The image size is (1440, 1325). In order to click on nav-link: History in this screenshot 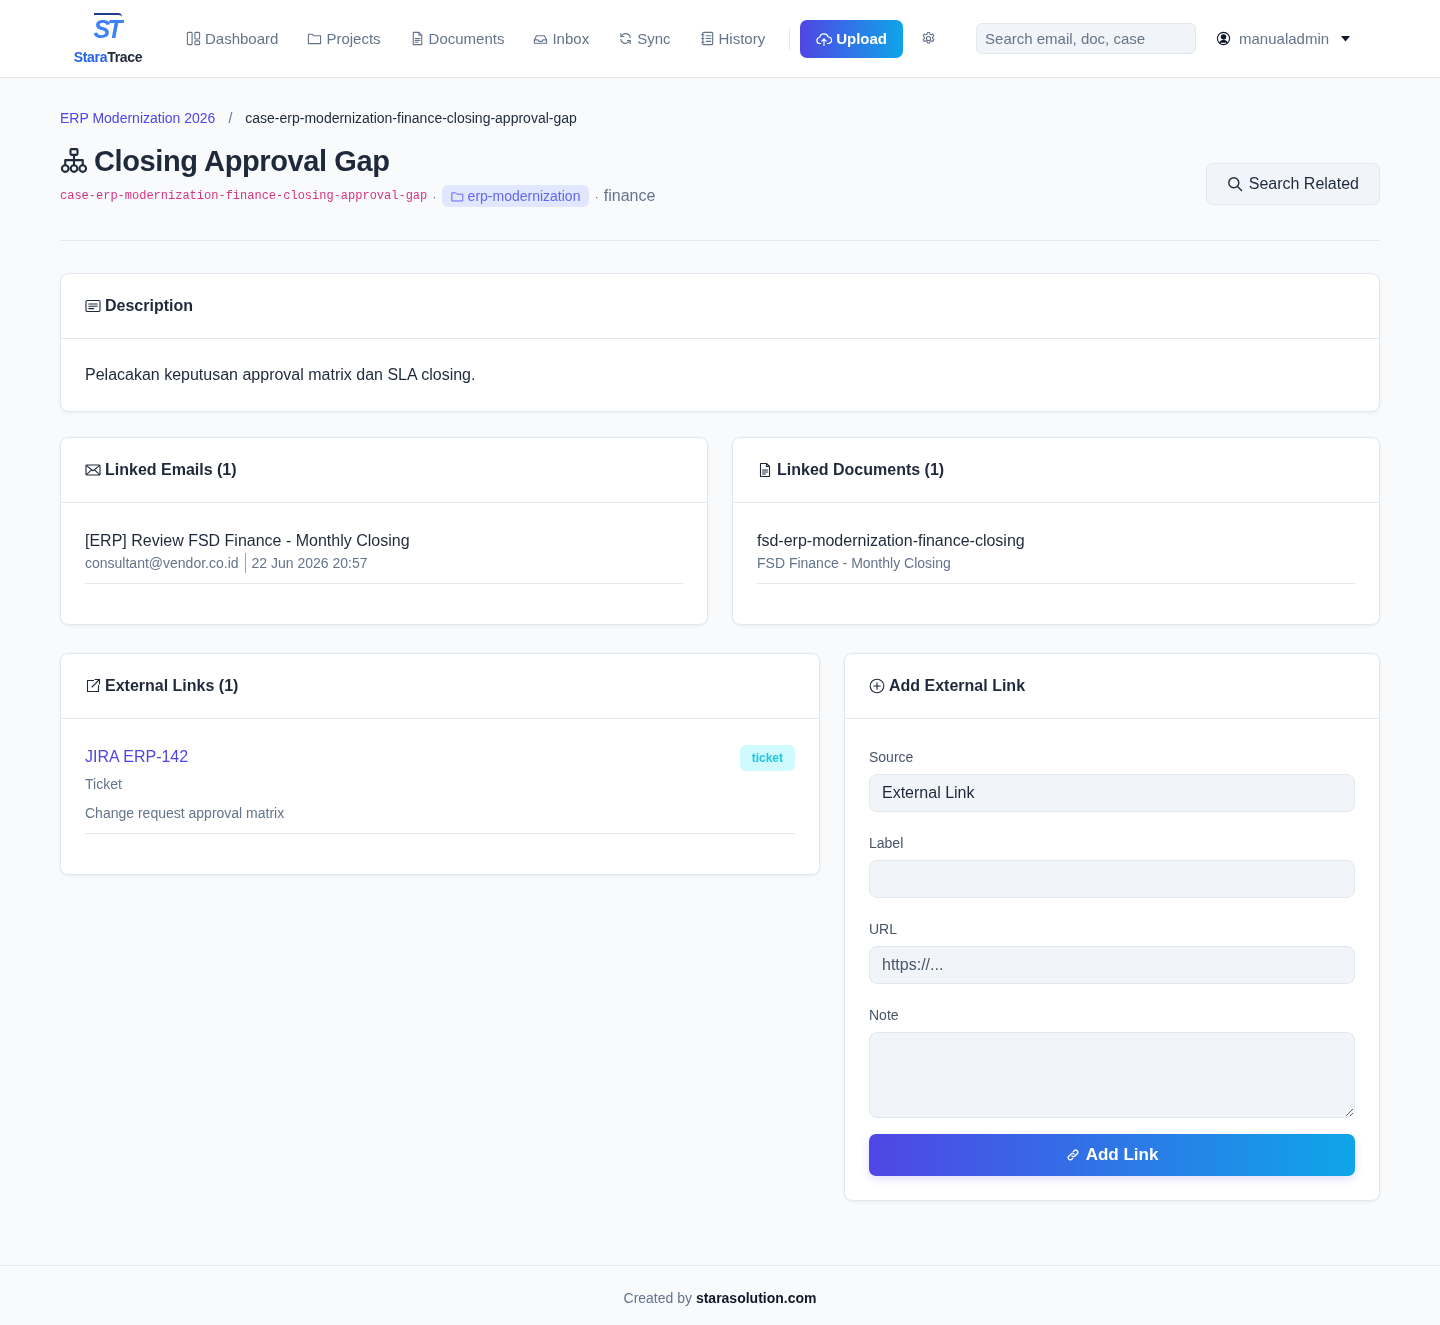, I will do `click(732, 38)`.